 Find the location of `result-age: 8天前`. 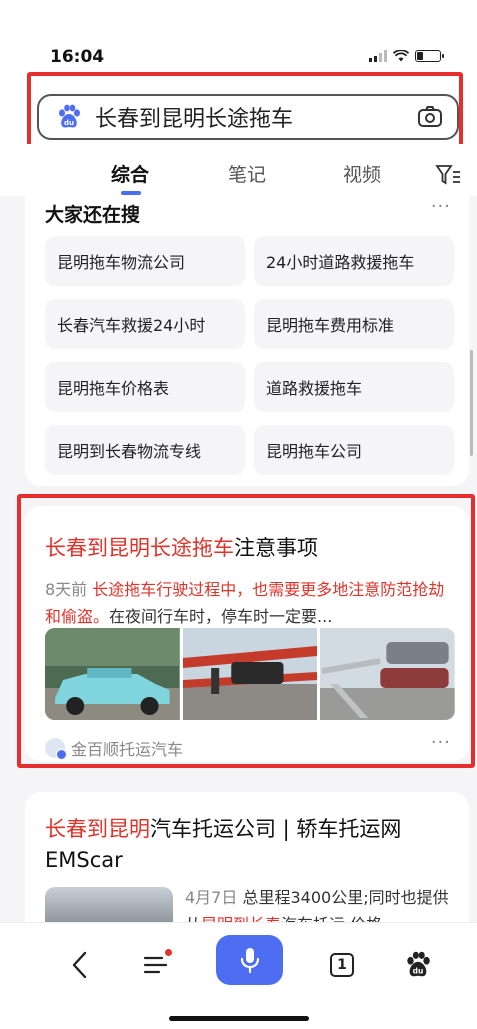

result-age: 8天前 is located at coordinates (66, 589).